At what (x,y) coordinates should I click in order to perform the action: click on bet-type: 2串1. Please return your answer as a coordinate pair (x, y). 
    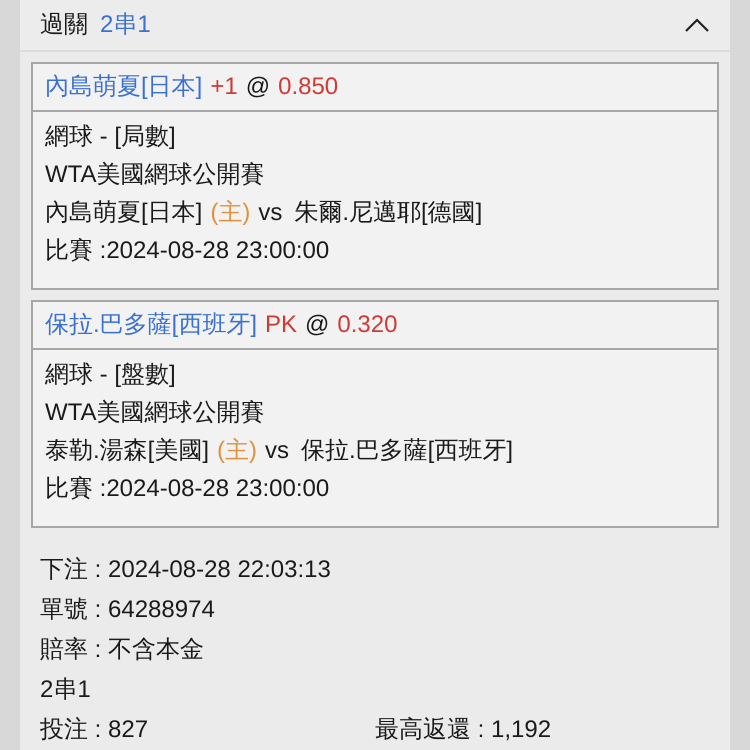
    Looking at the image, I should click on (125, 25).